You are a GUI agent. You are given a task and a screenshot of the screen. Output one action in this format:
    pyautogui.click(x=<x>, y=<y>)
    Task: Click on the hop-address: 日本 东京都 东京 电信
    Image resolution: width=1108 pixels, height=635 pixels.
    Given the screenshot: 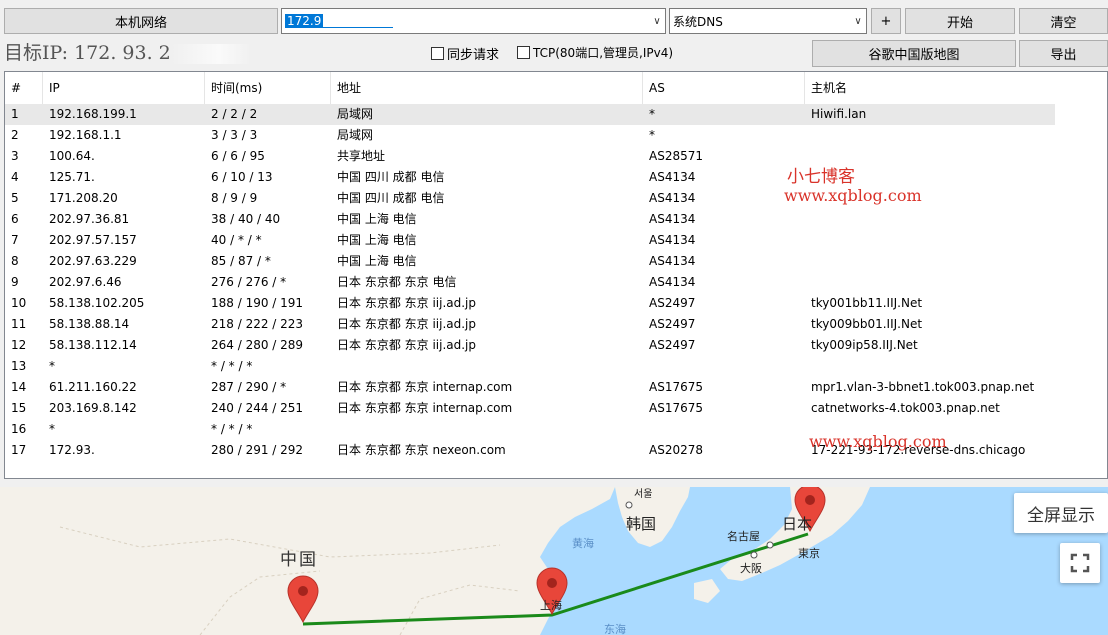 What is the action you would take?
    pyautogui.click(x=397, y=282)
    